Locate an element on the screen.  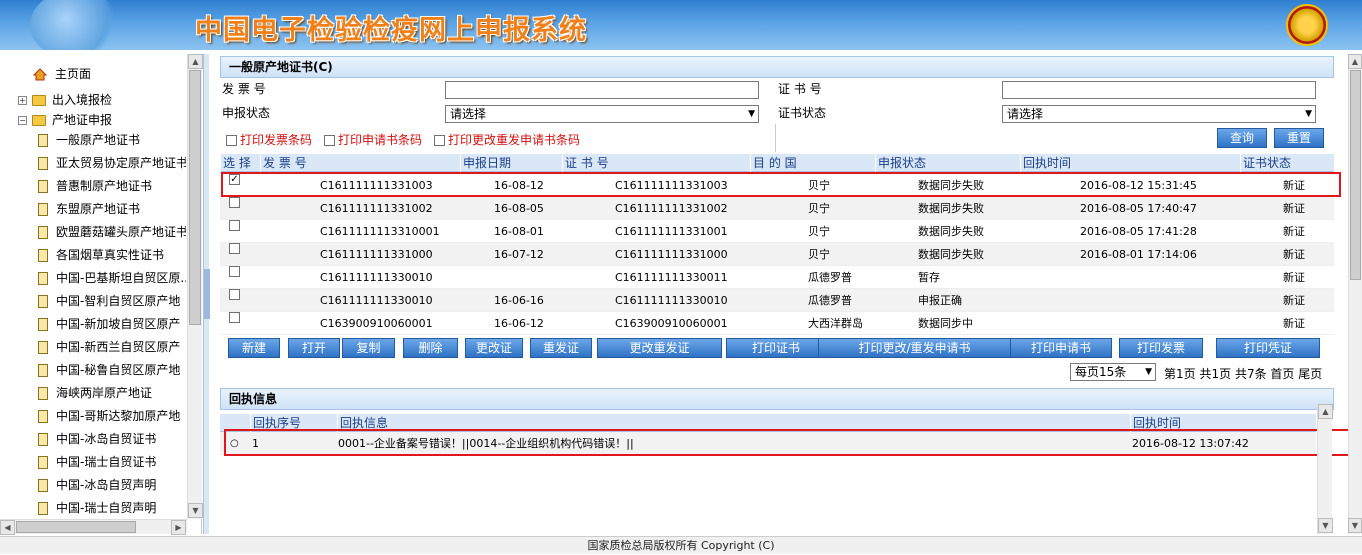
print-change-barcode-option: 打印更改重发申请书条码 is located at coordinates (507, 140).